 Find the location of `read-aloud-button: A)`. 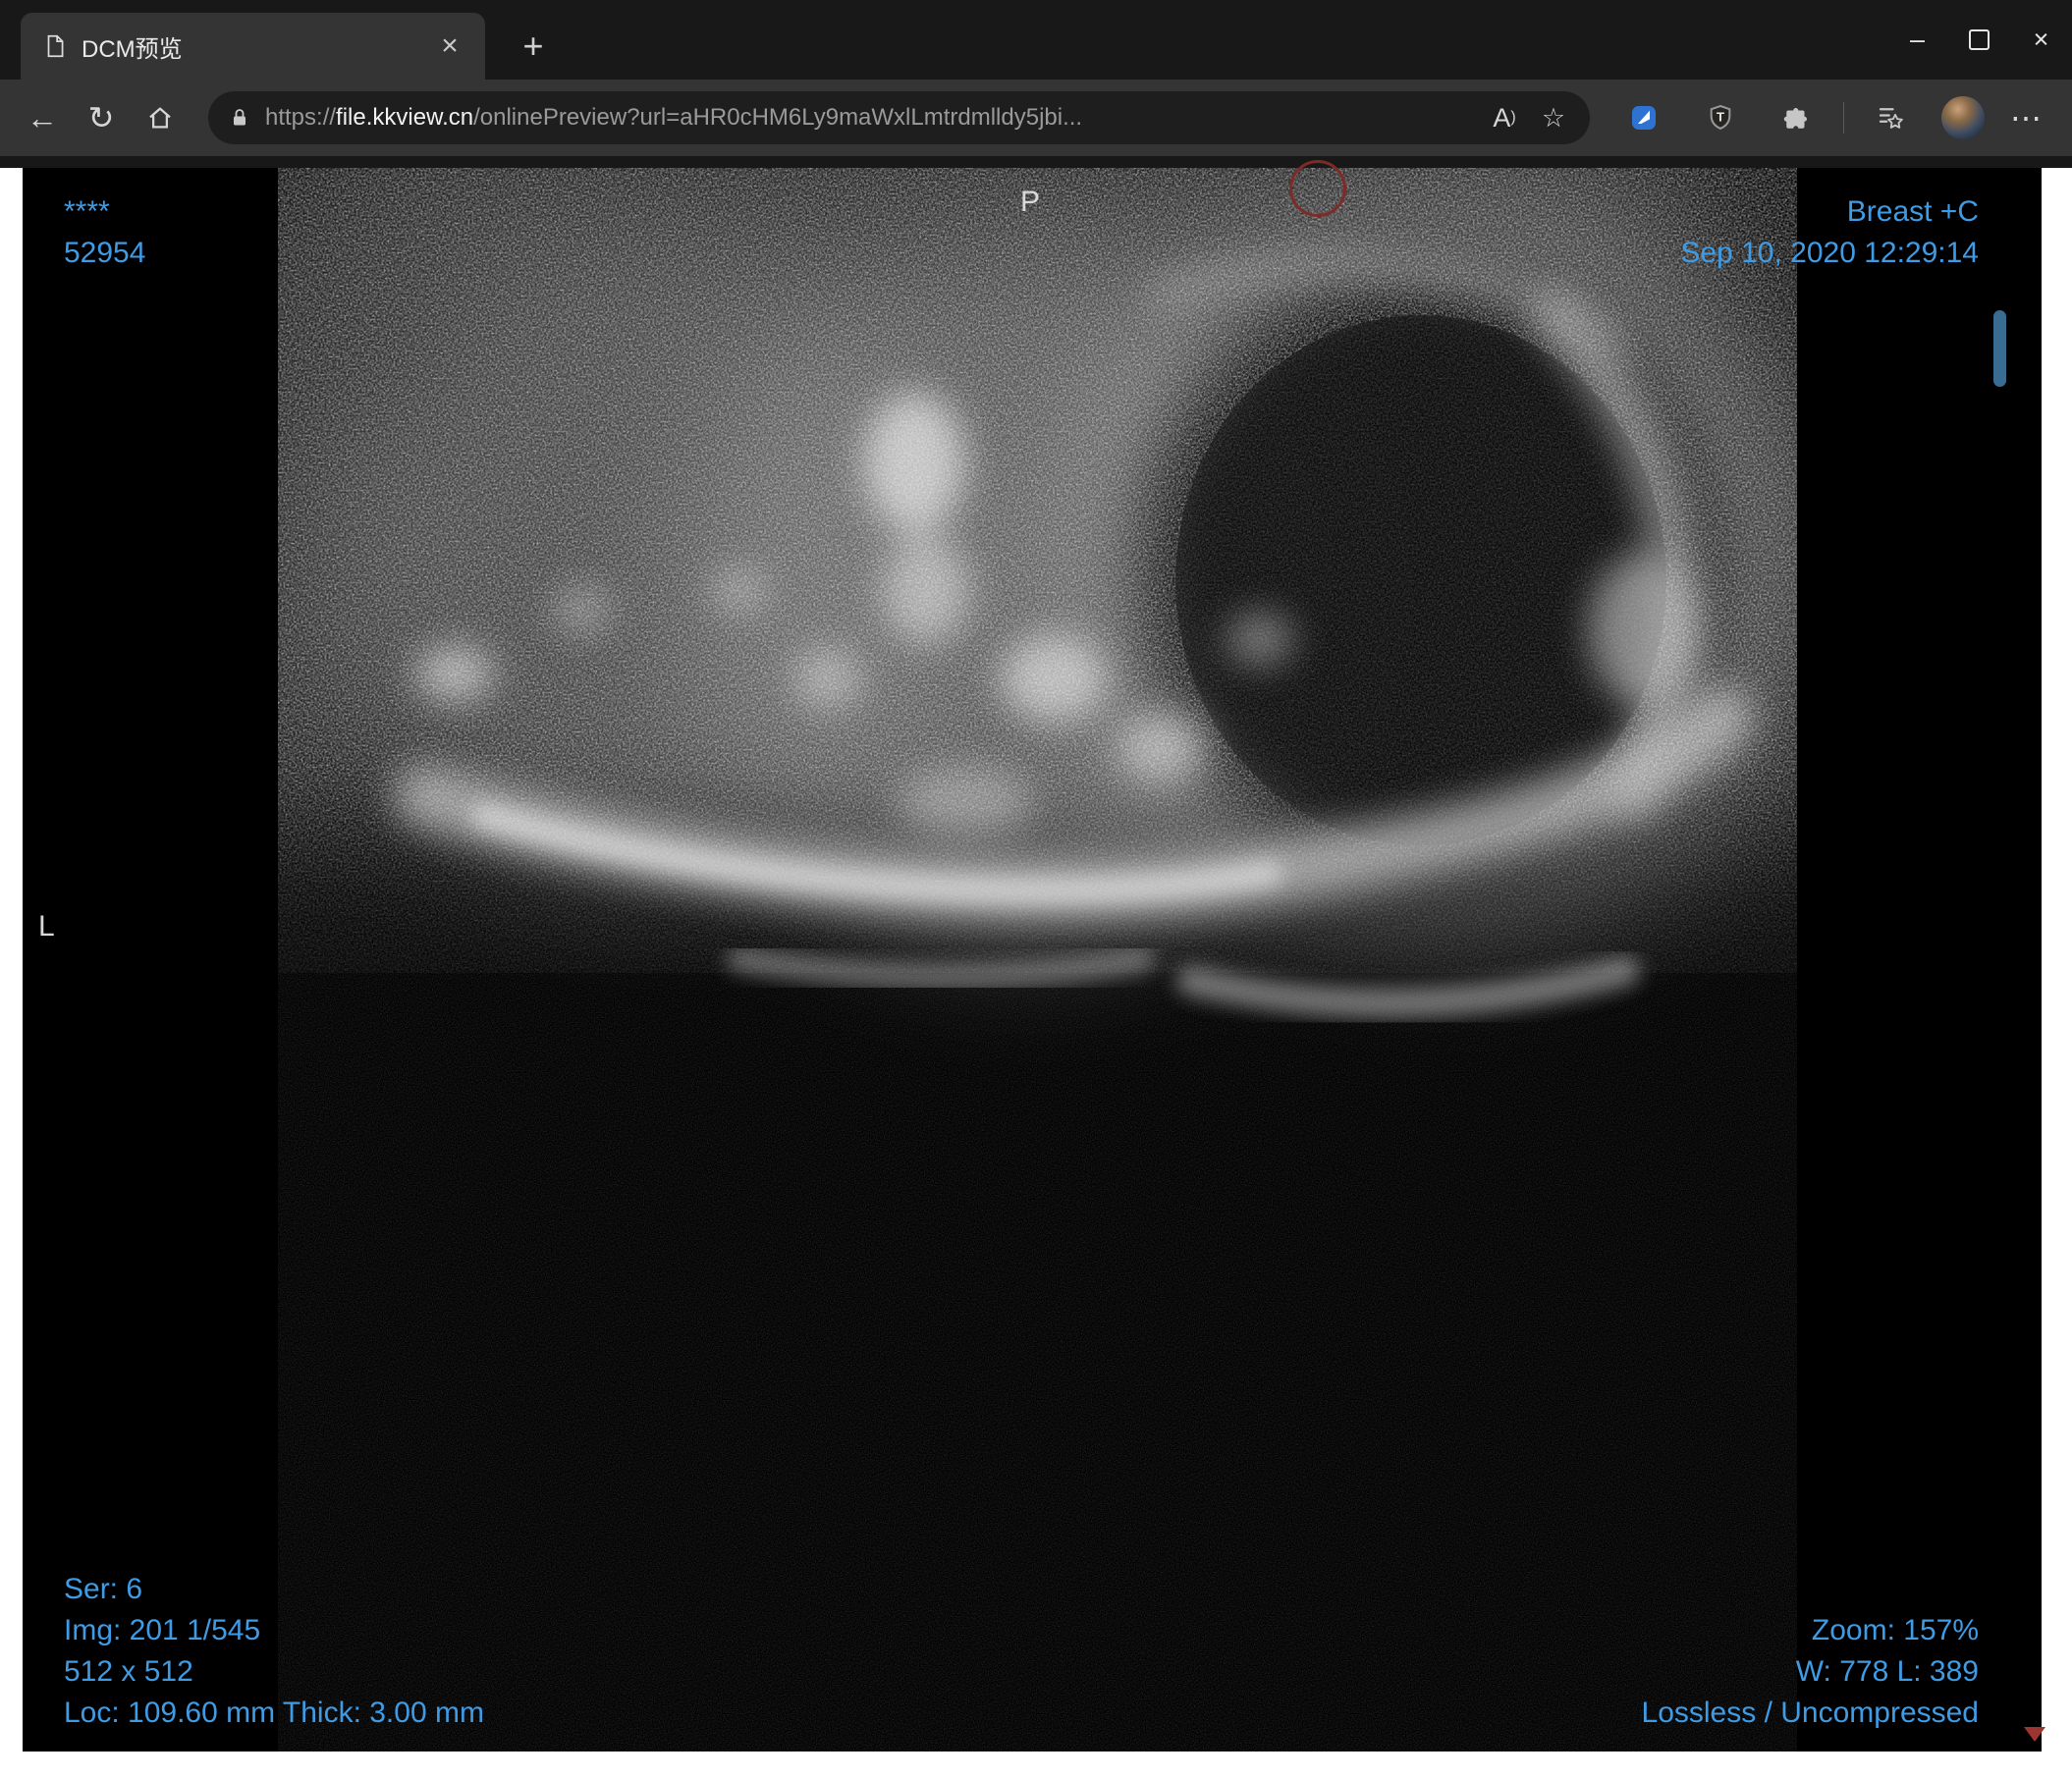

read-aloud-button: A) is located at coordinates (1504, 117).